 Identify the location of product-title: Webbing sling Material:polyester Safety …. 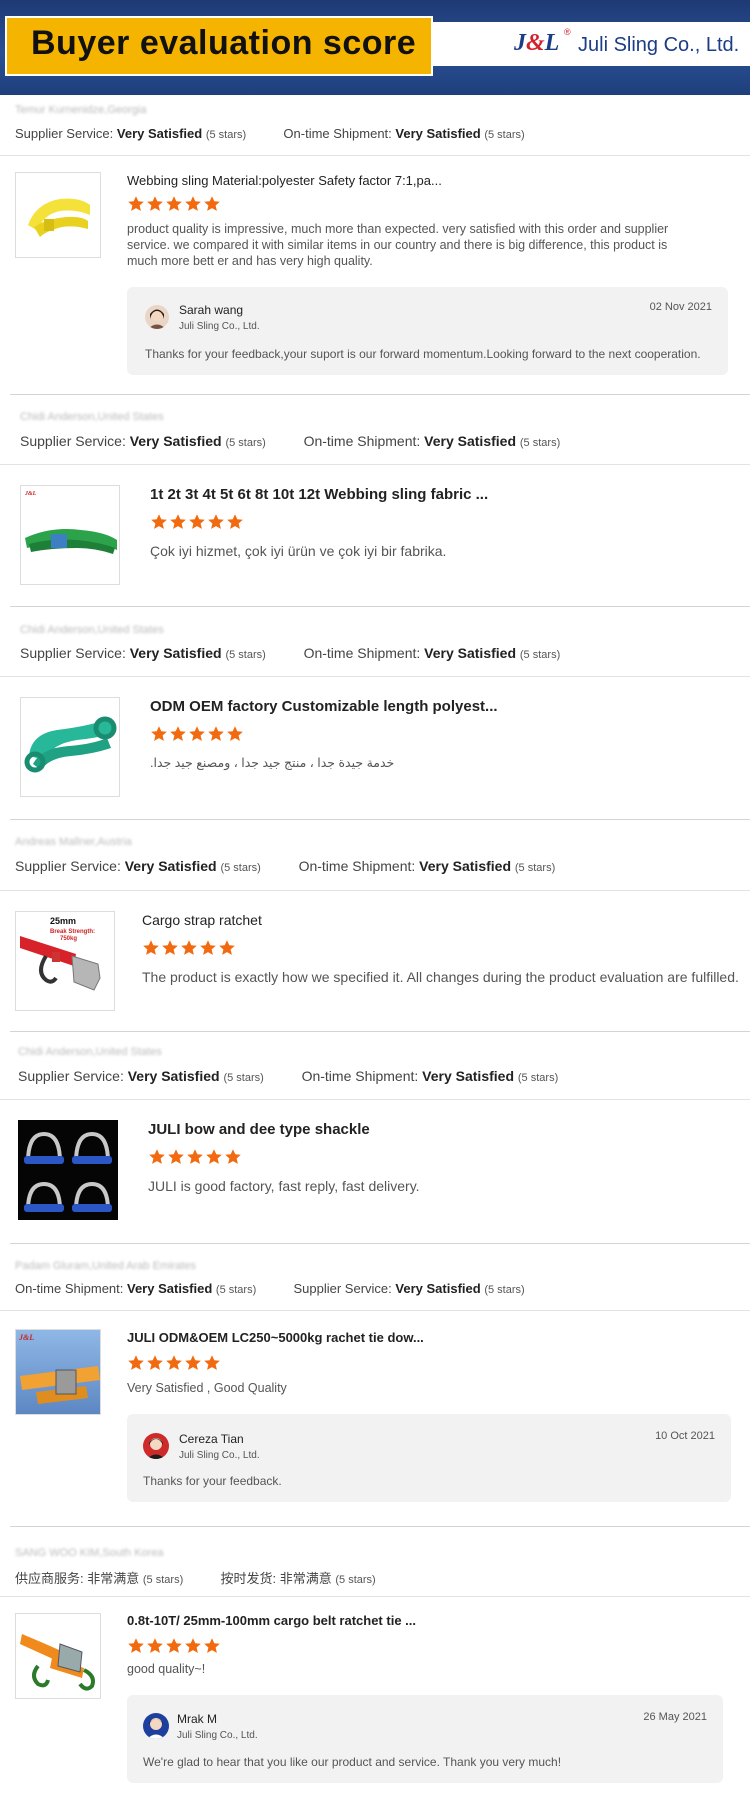
(284, 180).